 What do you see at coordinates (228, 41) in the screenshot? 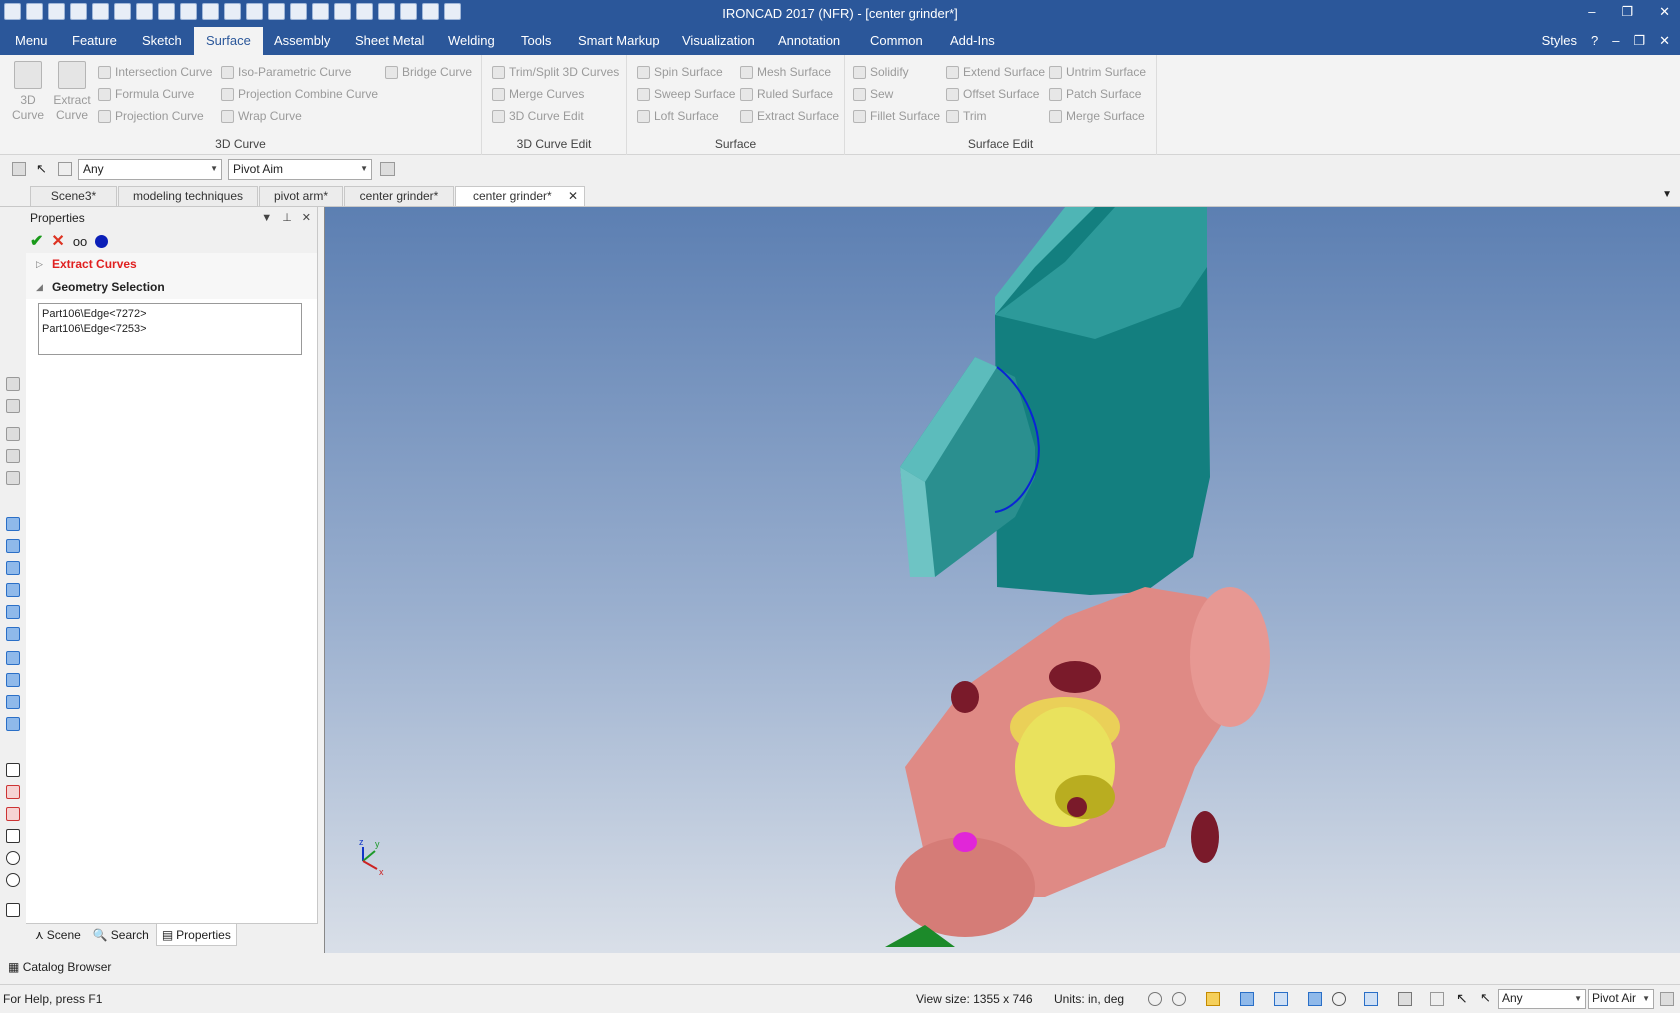
I see `tab-surface: Surface` at bounding box center [228, 41].